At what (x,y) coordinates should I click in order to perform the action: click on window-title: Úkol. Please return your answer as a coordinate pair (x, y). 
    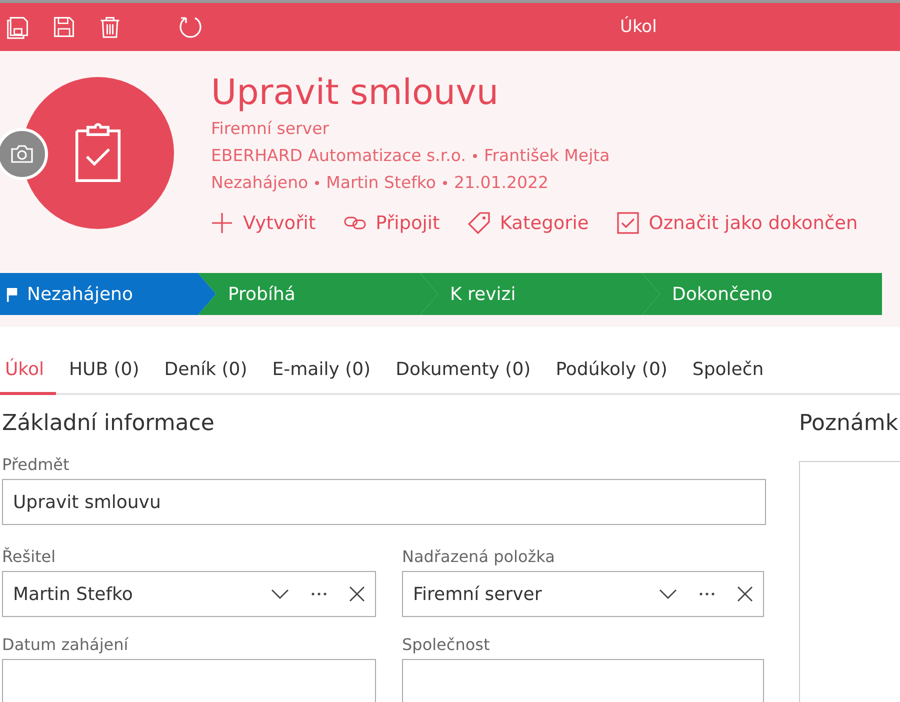
    Looking at the image, I should click on (638, 27).